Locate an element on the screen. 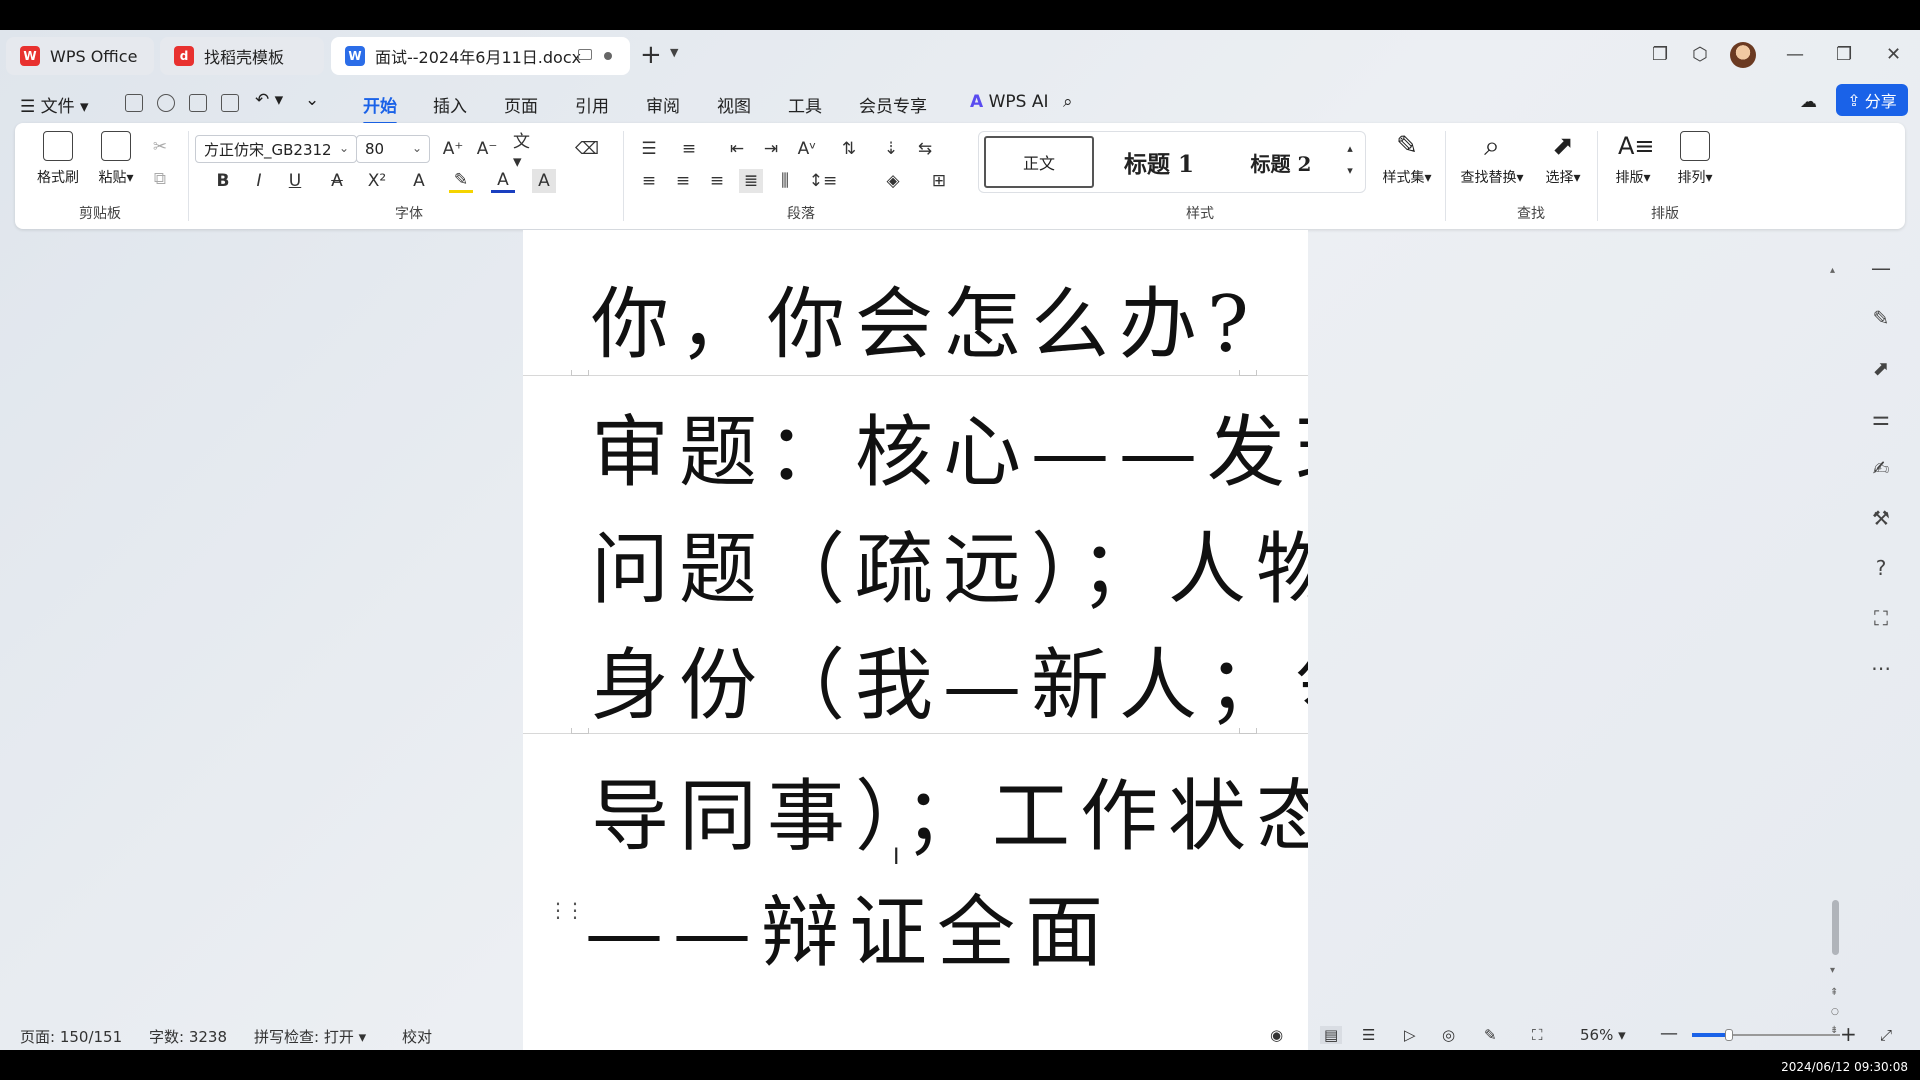  comment-icon: ☁ is located at coordinates (1808, 102).